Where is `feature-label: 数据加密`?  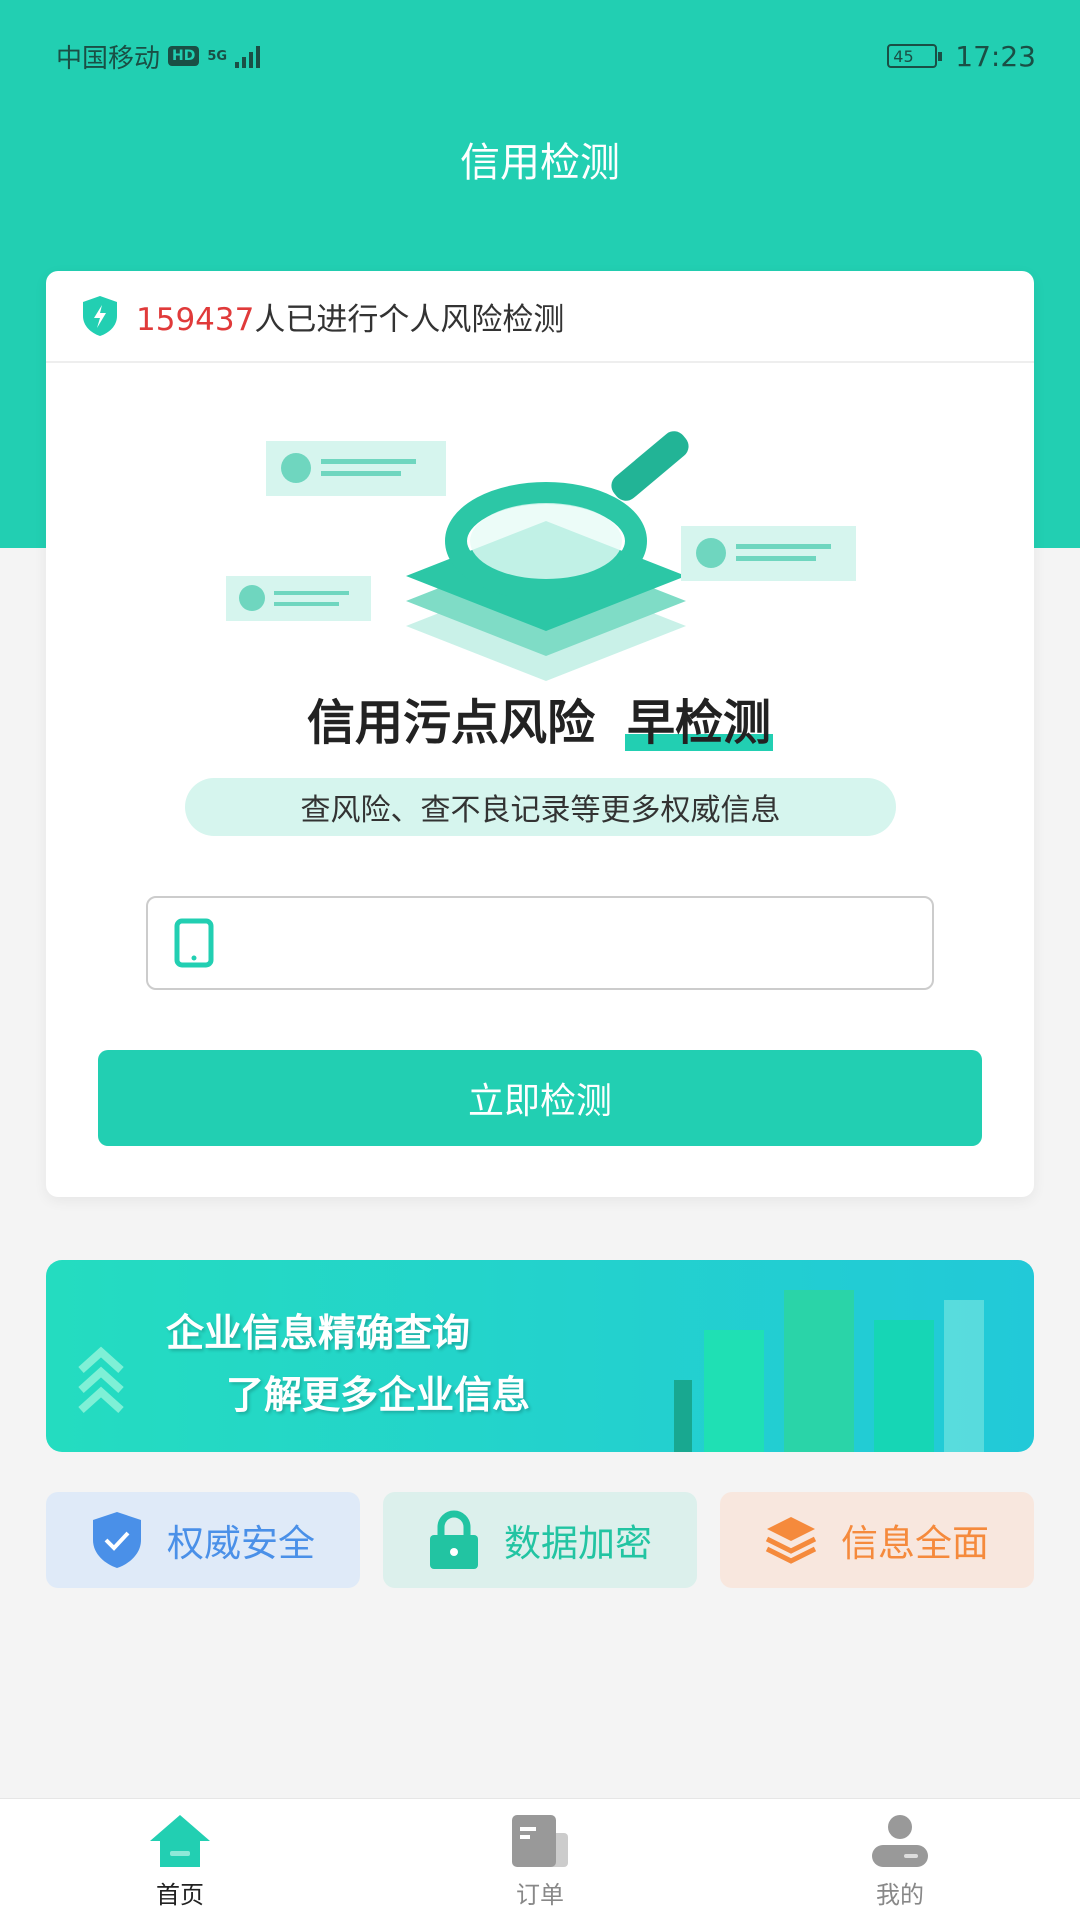 feature-label: 数据加密 is located at coordinates (578, 1543).